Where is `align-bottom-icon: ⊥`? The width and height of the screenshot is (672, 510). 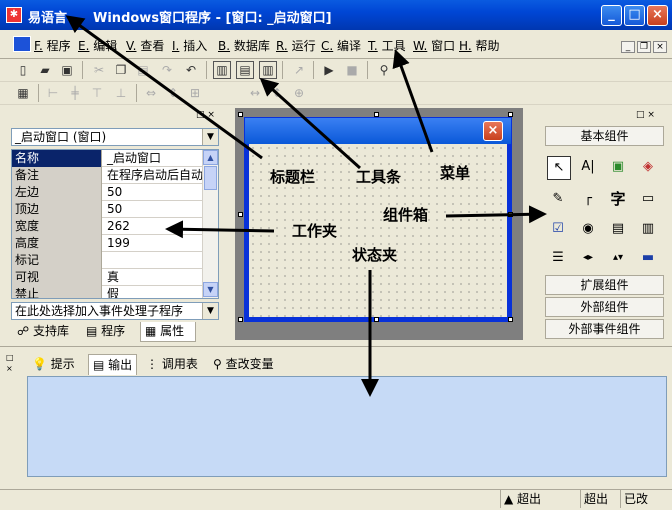 align-bottom-icon: ⊥ is located at coordinates (121, 93).